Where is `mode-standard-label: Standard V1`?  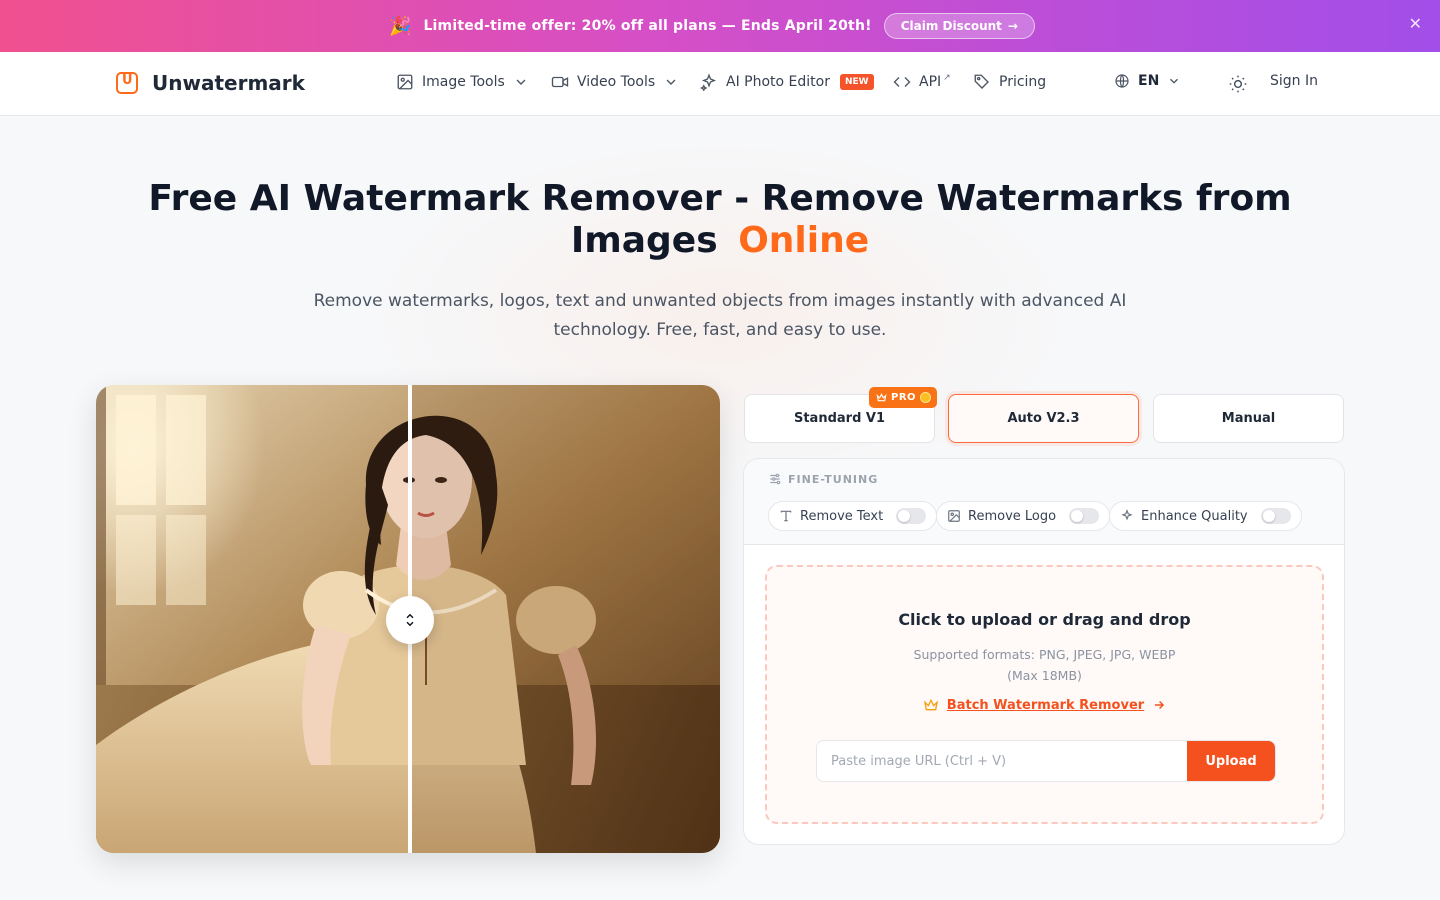 mode-standard-label: Standard V1 is located at coordinates (839, 418).